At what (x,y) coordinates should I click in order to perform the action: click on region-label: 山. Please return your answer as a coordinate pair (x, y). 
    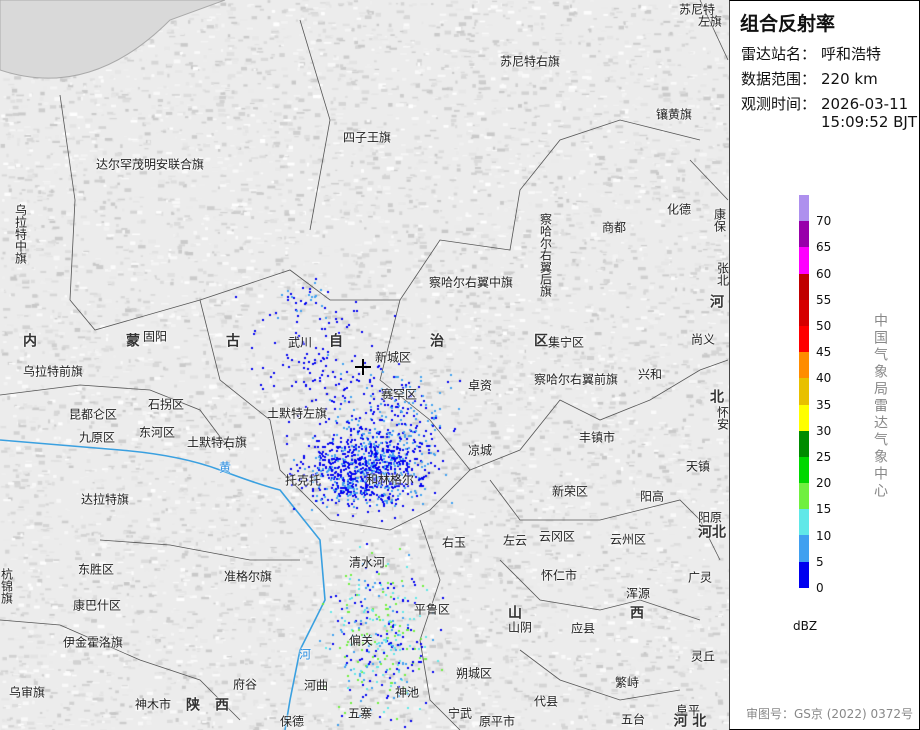
    Looking at the image, I should click on (515, 613).